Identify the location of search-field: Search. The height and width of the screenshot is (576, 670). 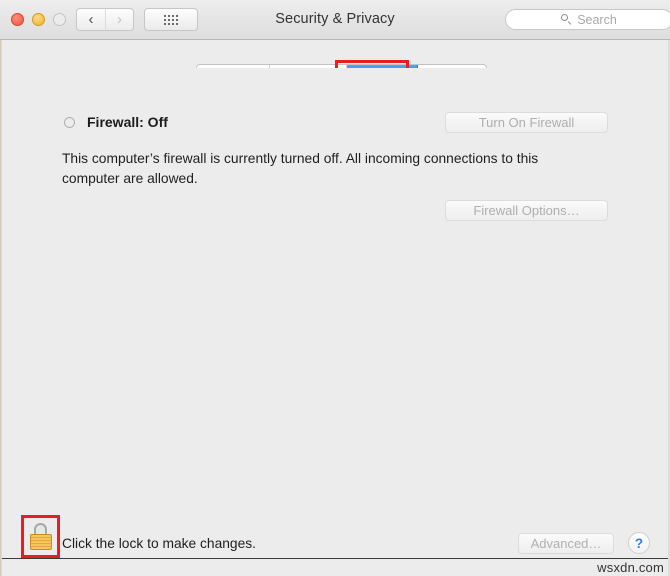
(587, 19).